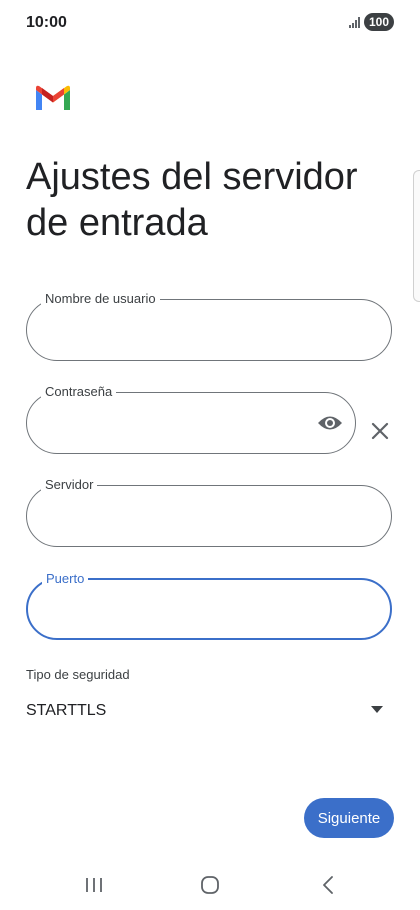 The height and width of the screenshot is (910, 420). I want to click on recents-icon, so click(94, 885).